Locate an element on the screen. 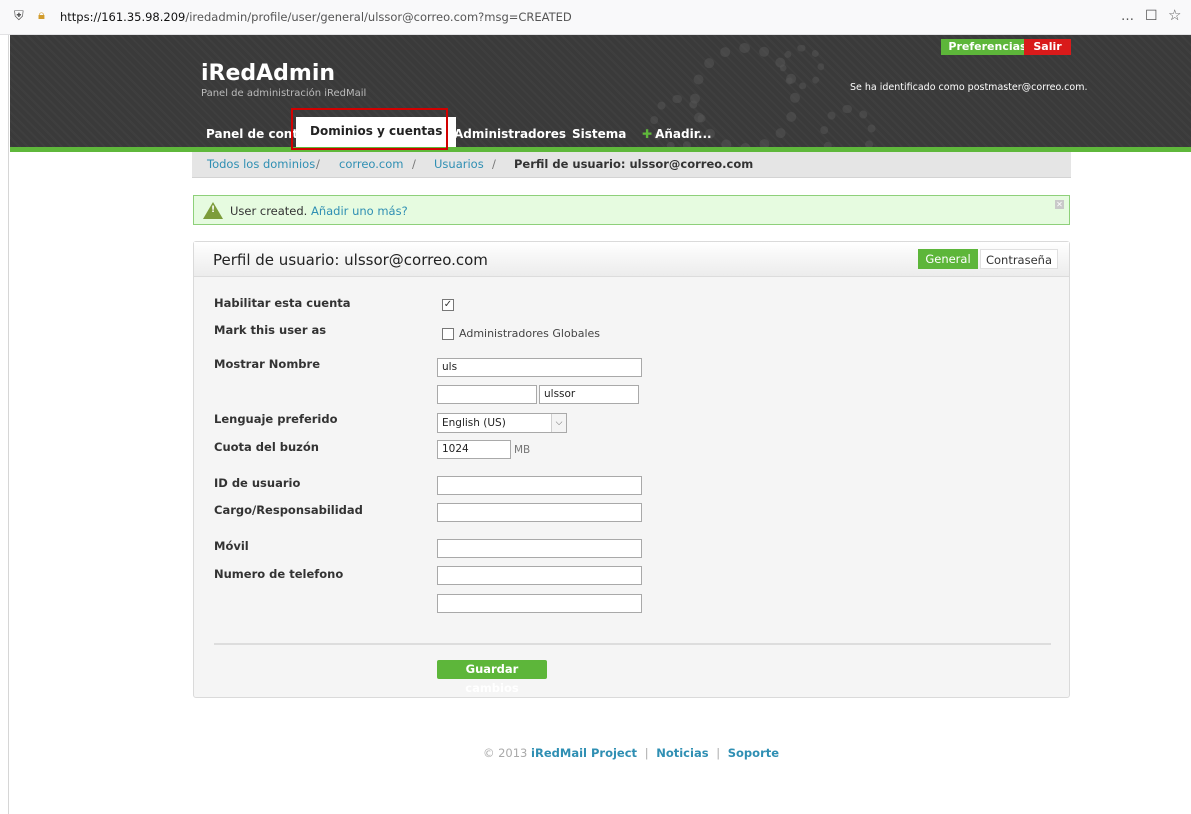  last-name-input: ulssor is located at coordinates (589, 394).